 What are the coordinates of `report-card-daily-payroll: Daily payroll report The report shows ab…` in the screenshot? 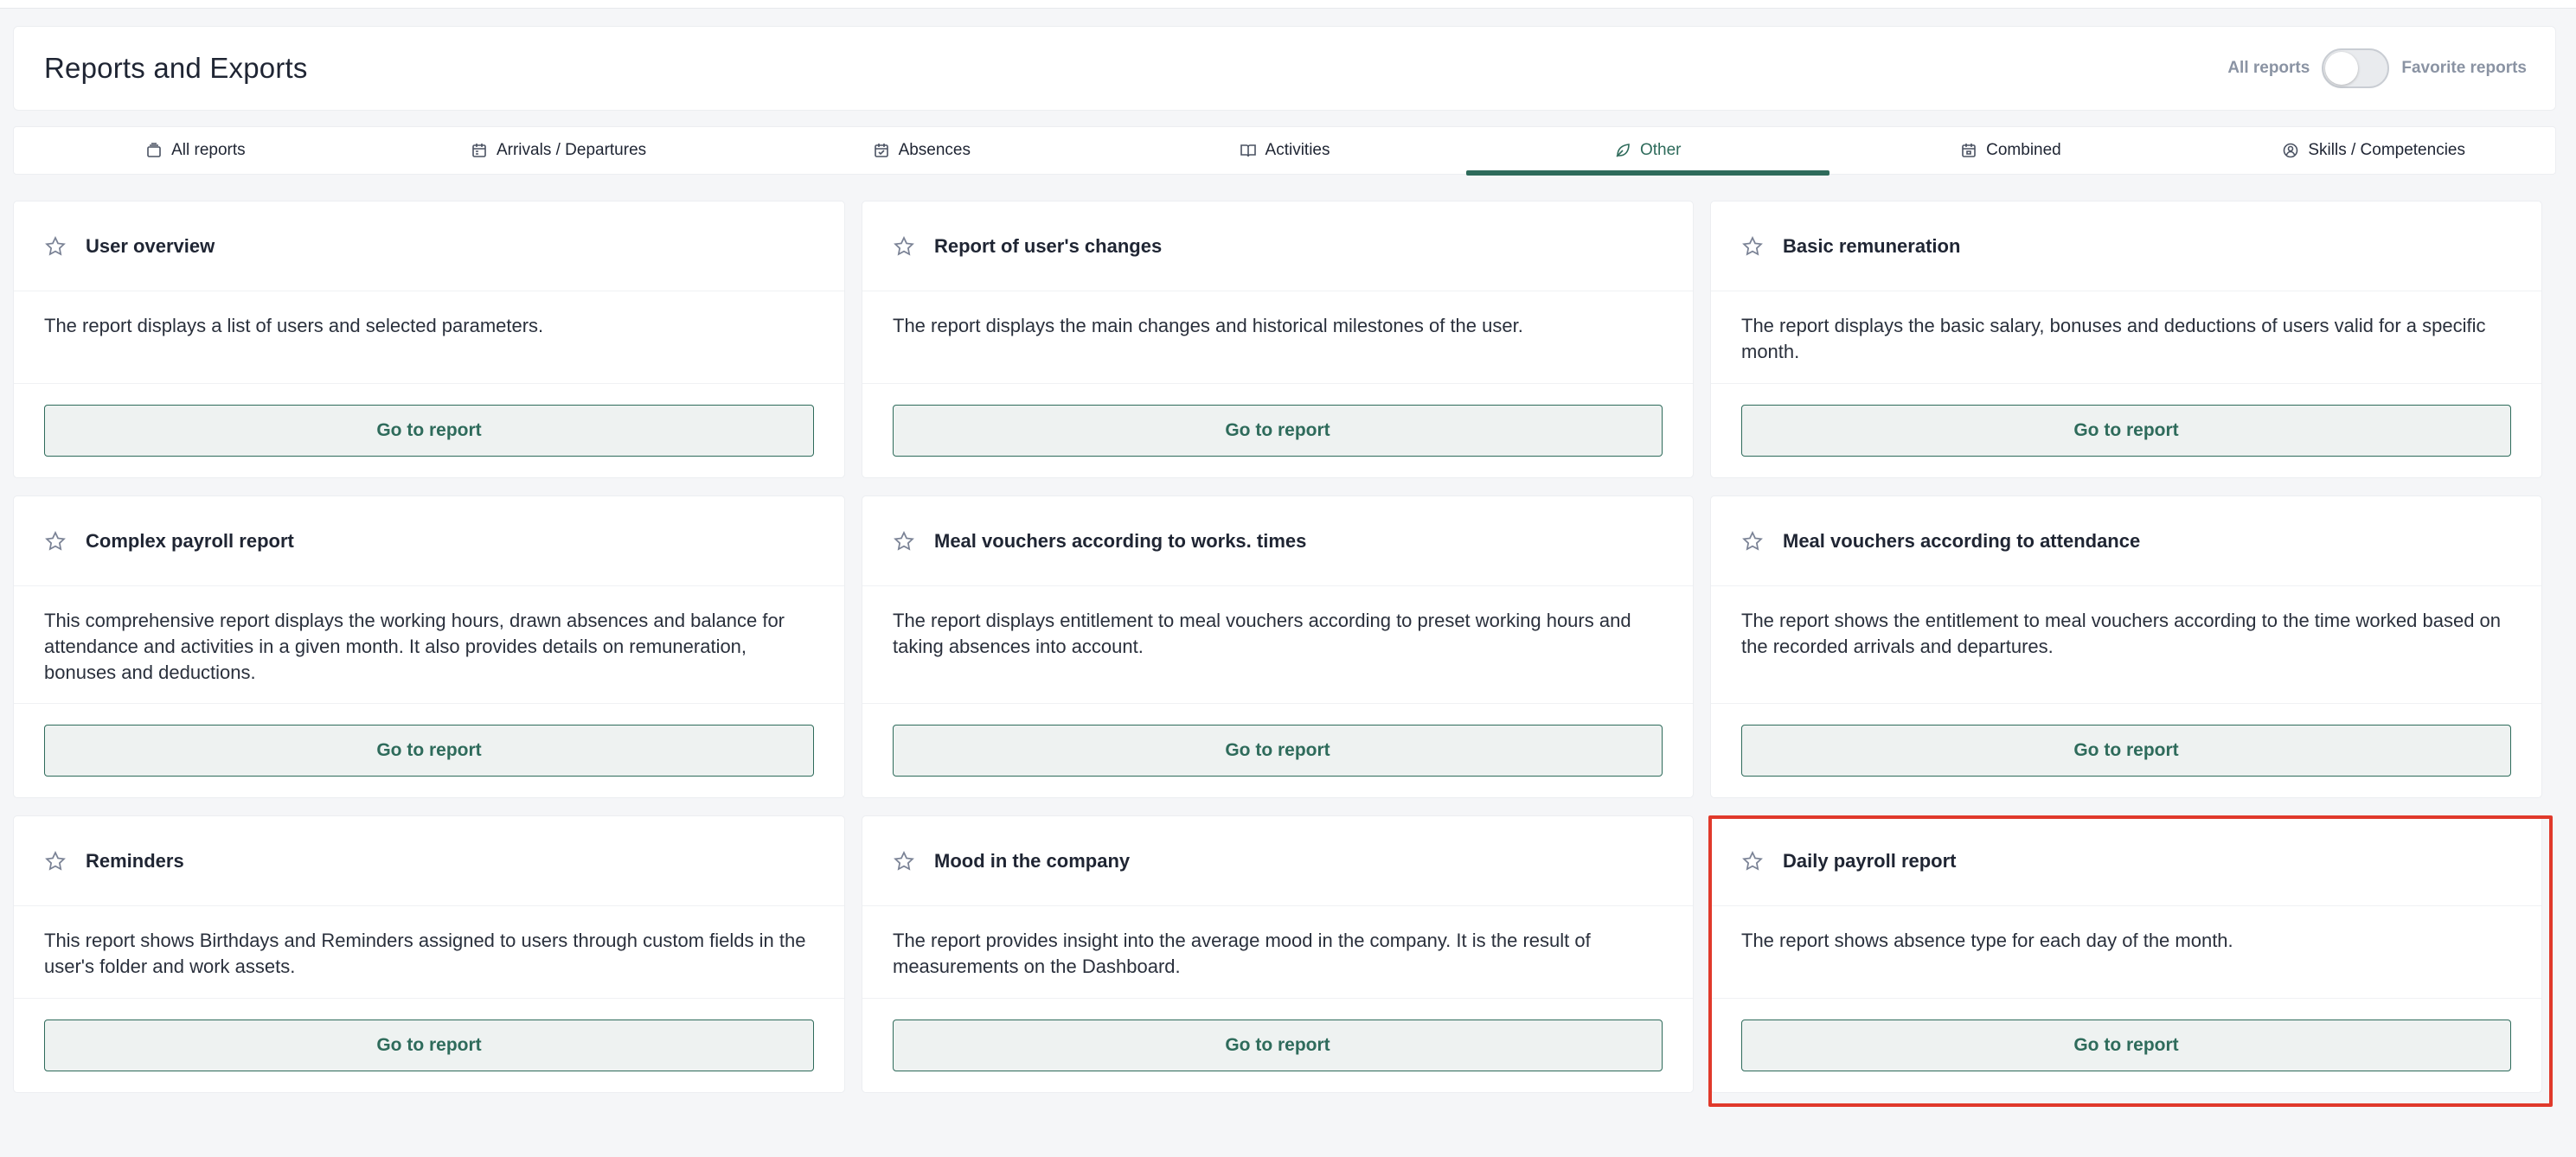 It's located at (2126, 954).